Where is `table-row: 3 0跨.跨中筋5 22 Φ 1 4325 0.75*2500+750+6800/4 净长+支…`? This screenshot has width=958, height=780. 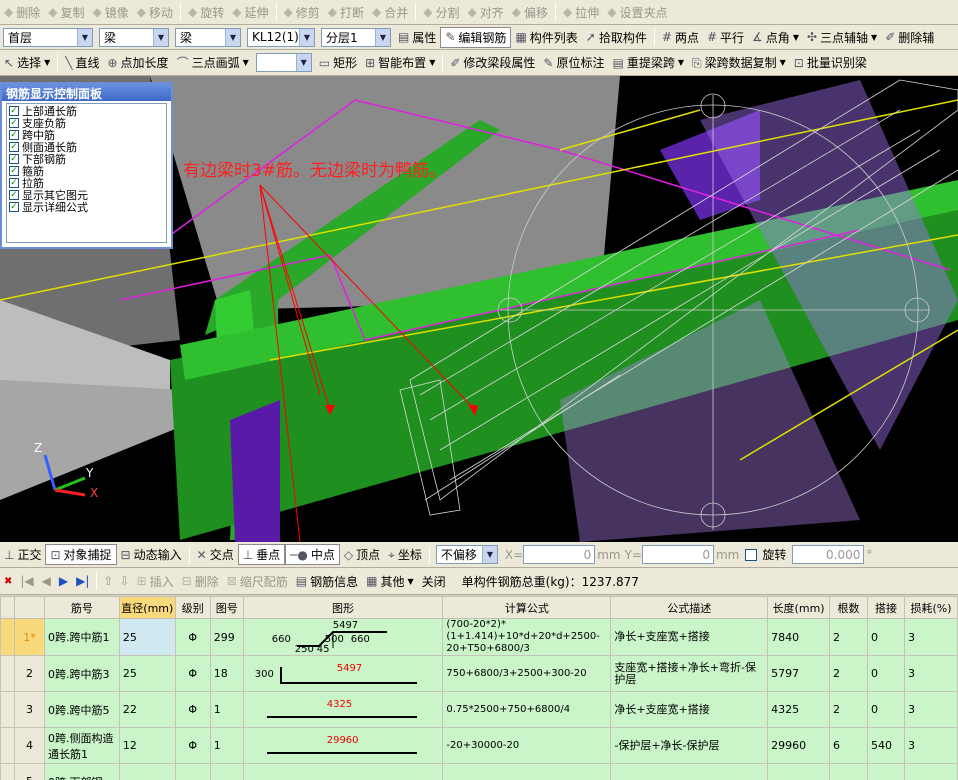
table-row: 3 0跨.跨中筋5 22 Φ 1 4325 0.75*2500+750+6800/4 净长+支… is located at coordinates (479, 709).